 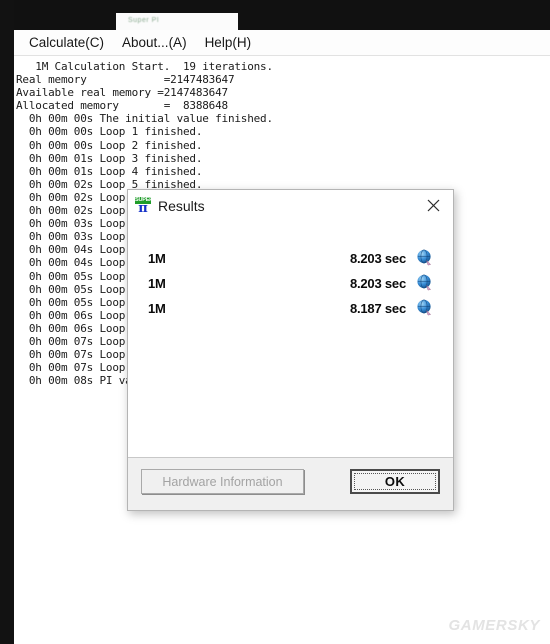 What do you see at coordinates (181, 205) in the screenshot?
I see `dialog-title: Results` at bounding box center [181, 205].